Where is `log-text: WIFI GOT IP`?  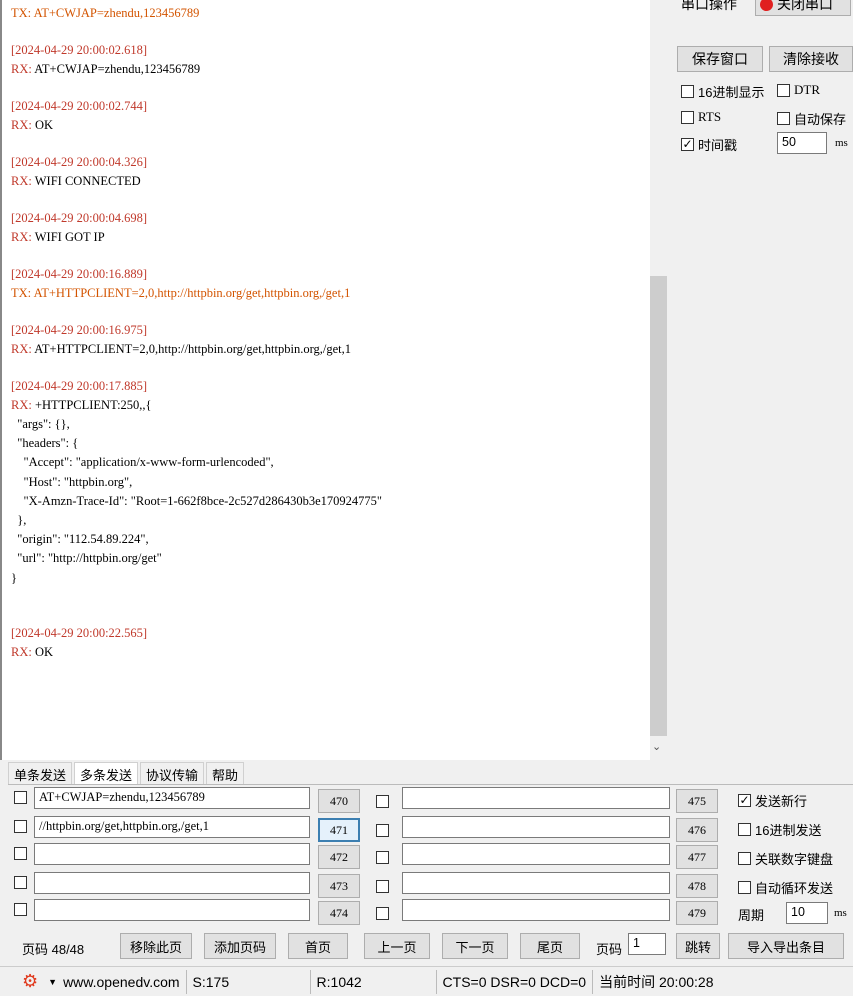
log-text: WIFI GOT IP is located at coordinates (69, 237).